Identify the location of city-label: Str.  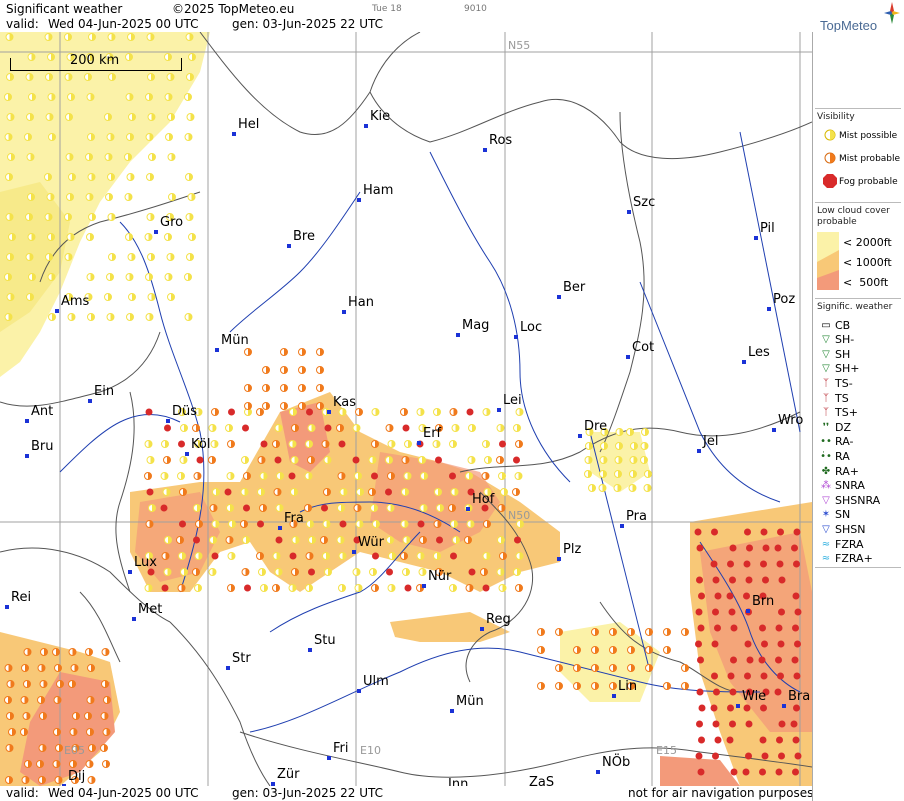
(241, 659).